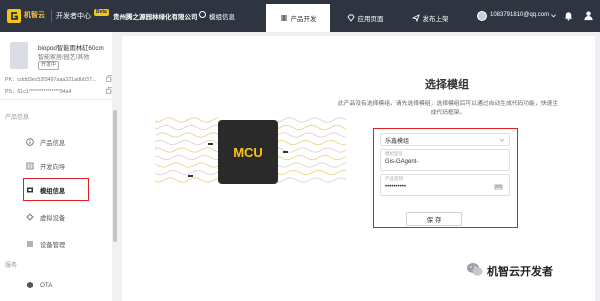 This screenshot has height=301, width=600. I want to click on highlight-box-module-info, so click(56, 189).